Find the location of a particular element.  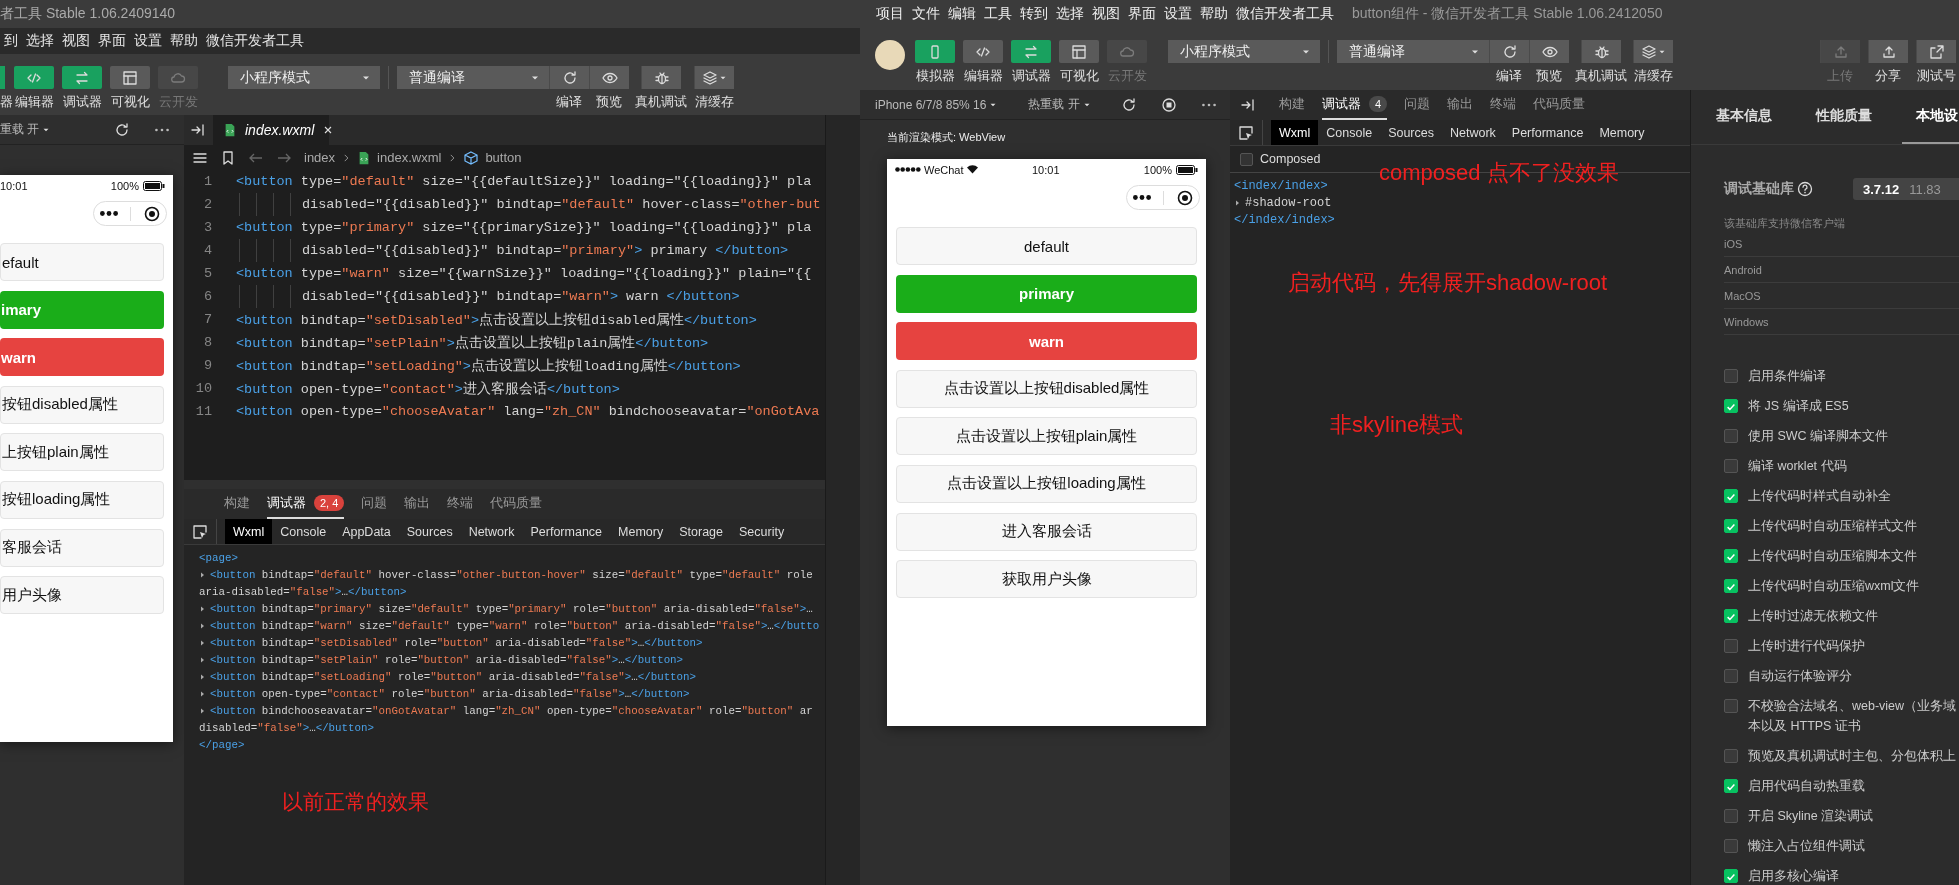

breadcrumb-item: button is located at coordinates (503, 157).